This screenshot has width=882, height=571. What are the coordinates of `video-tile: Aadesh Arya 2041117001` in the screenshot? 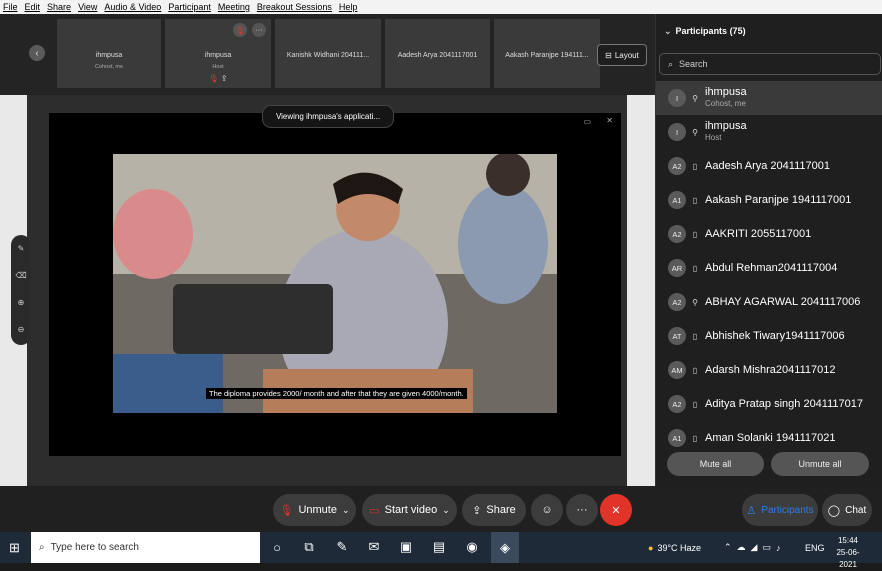 It's located at (437, 53).